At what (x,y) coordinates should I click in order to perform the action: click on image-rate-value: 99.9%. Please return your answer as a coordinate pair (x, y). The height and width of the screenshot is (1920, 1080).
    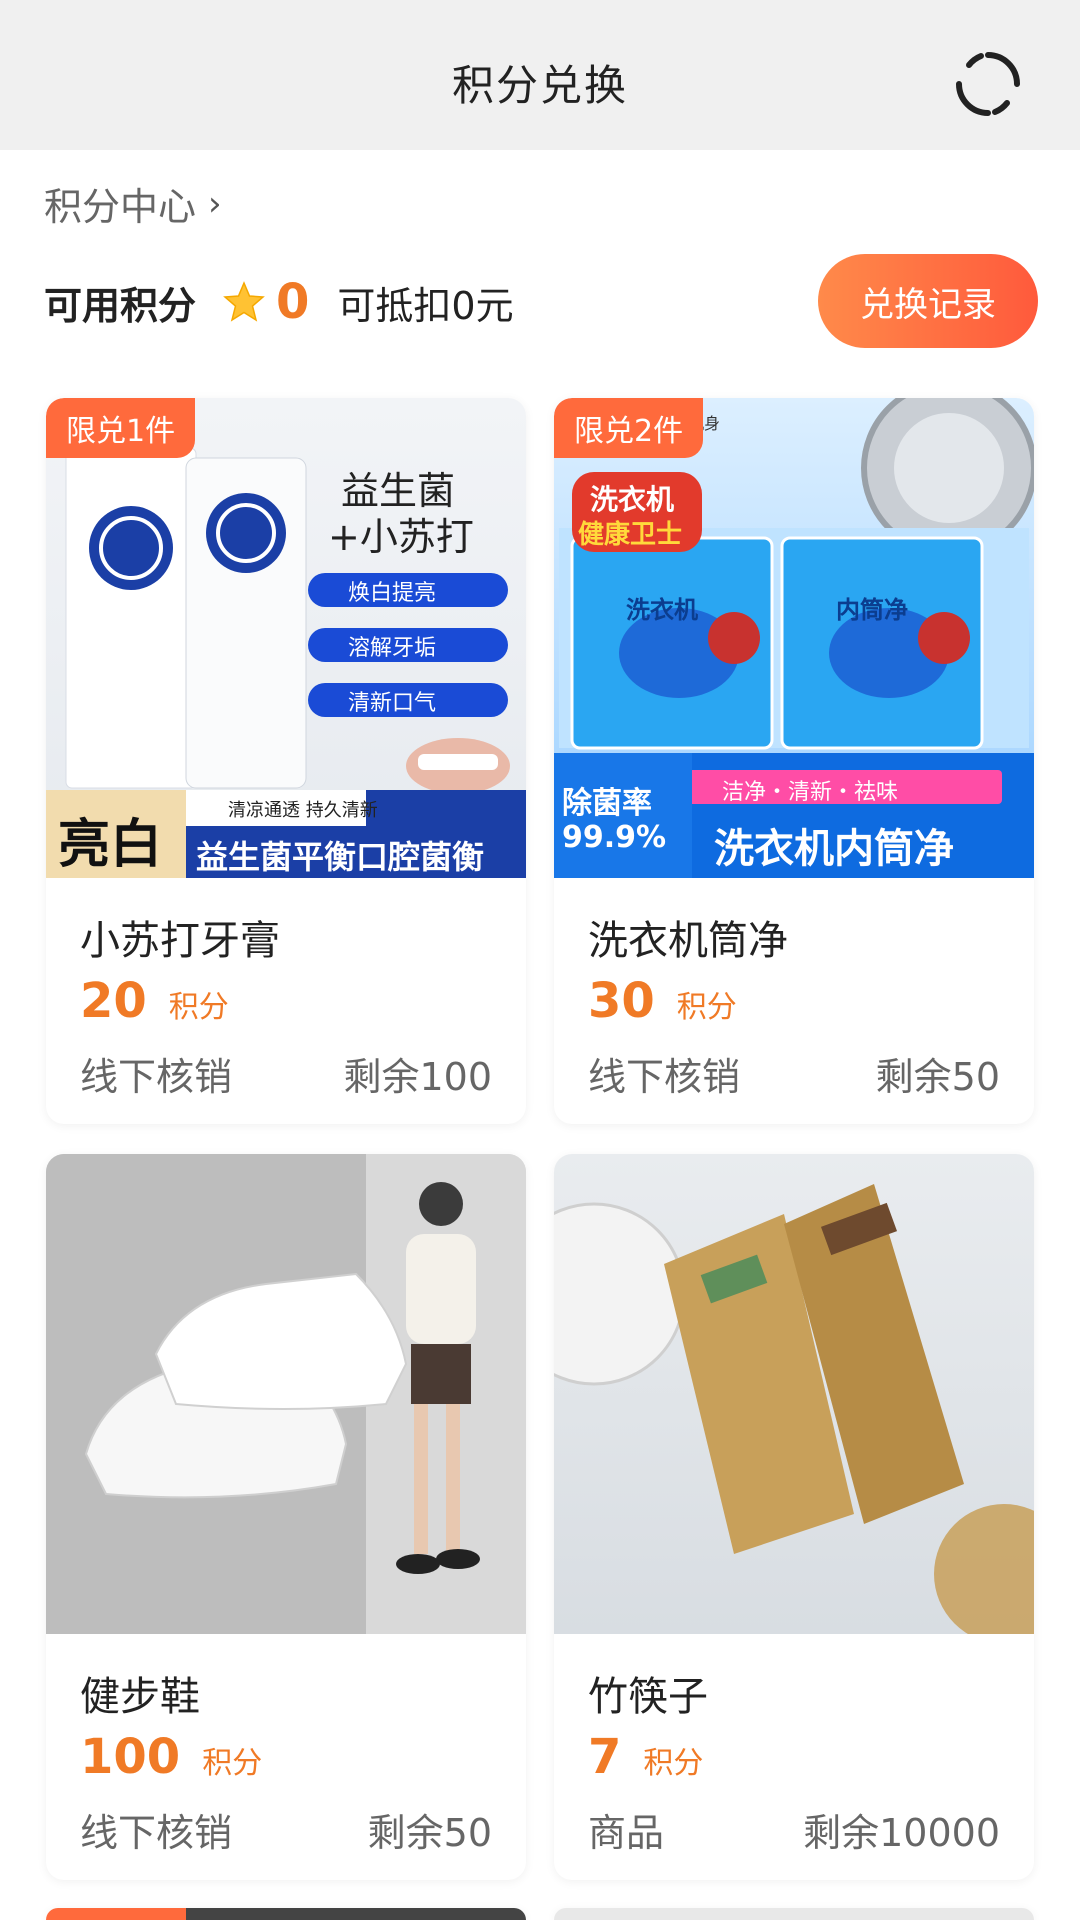
    Looking at the image, I should click on (614, 837).